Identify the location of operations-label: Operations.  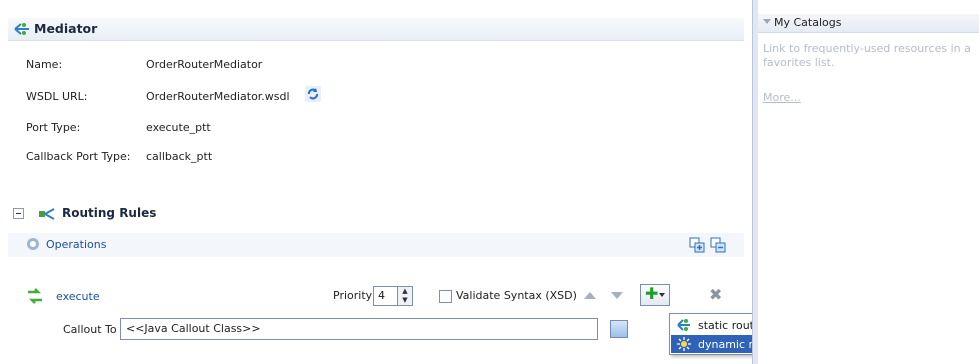
(76, 244).